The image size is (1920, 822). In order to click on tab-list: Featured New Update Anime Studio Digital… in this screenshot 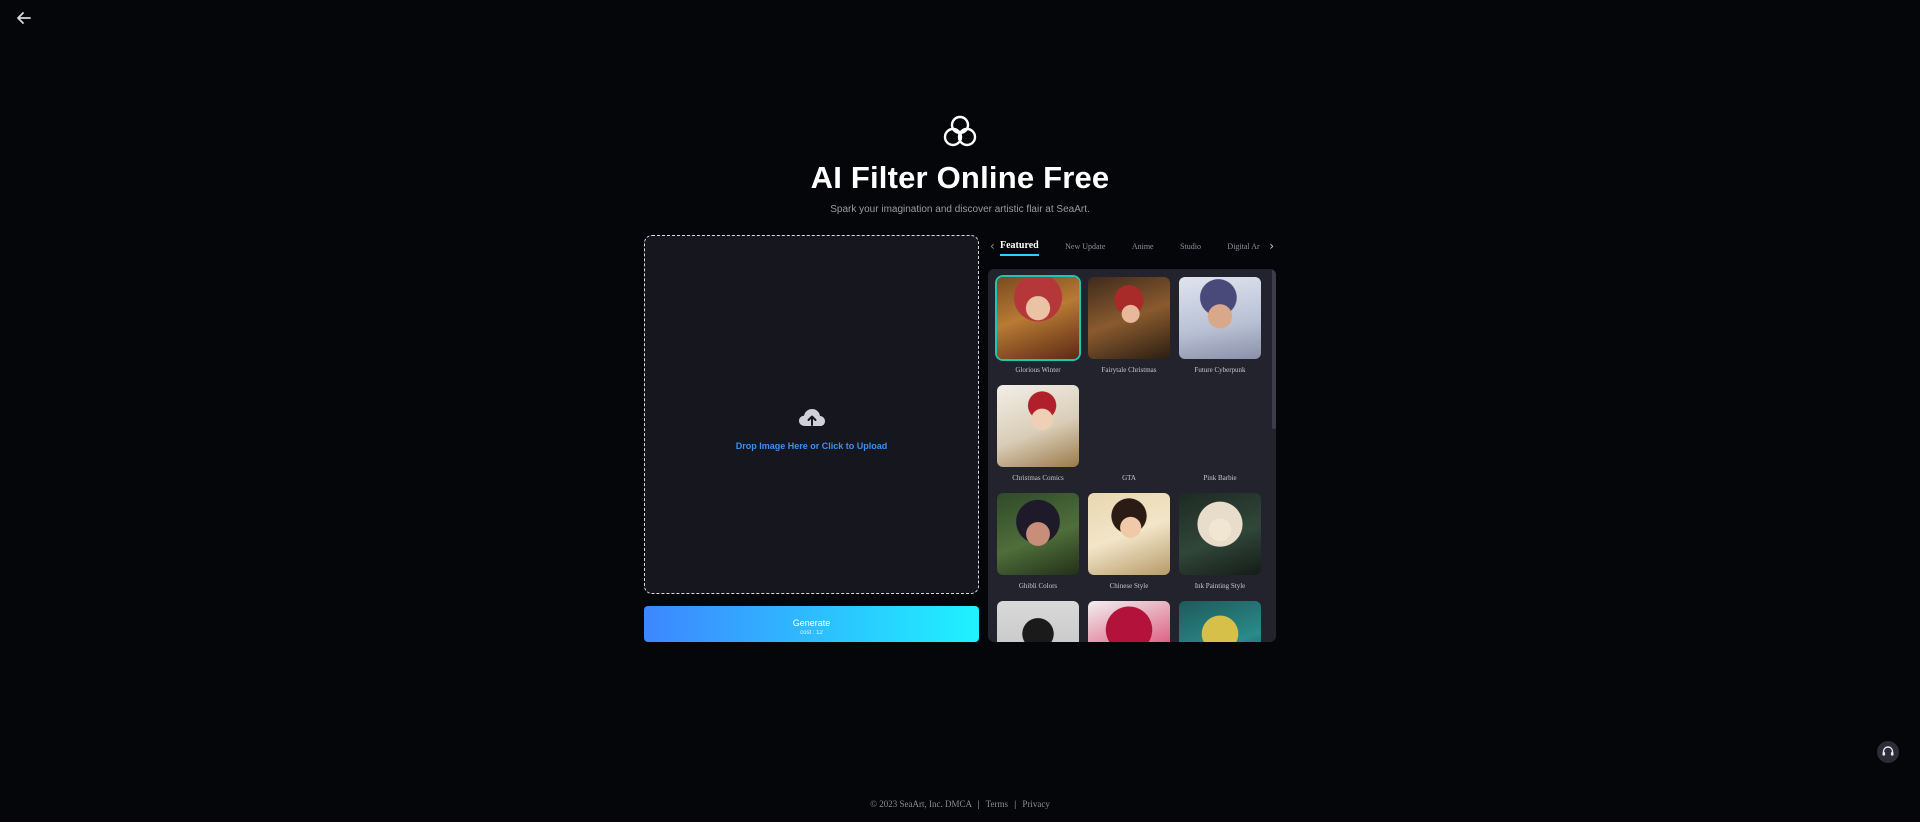, I will do `click(1131, 248)`.